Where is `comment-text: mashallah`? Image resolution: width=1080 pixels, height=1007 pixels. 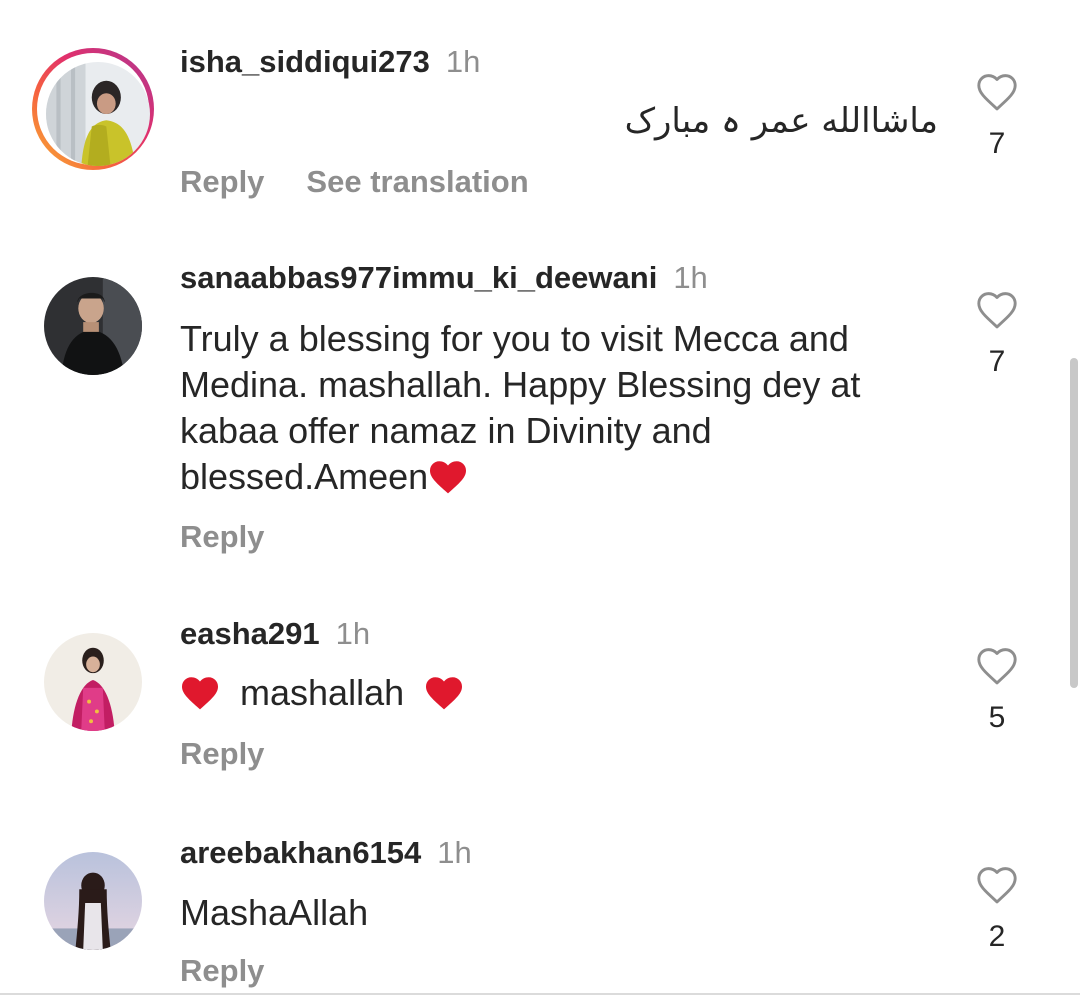
comment-text: mashallah is located at coordinates (540, 693).